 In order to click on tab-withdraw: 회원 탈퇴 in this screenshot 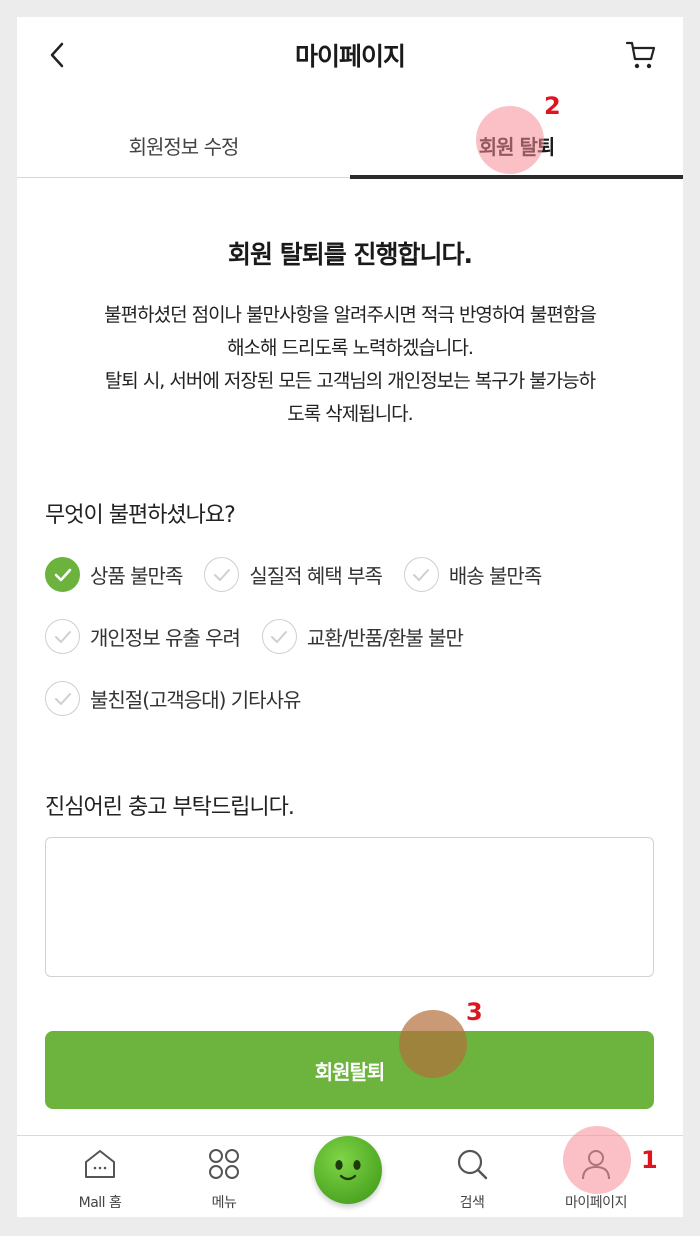, I will do `click(516, 145)`.